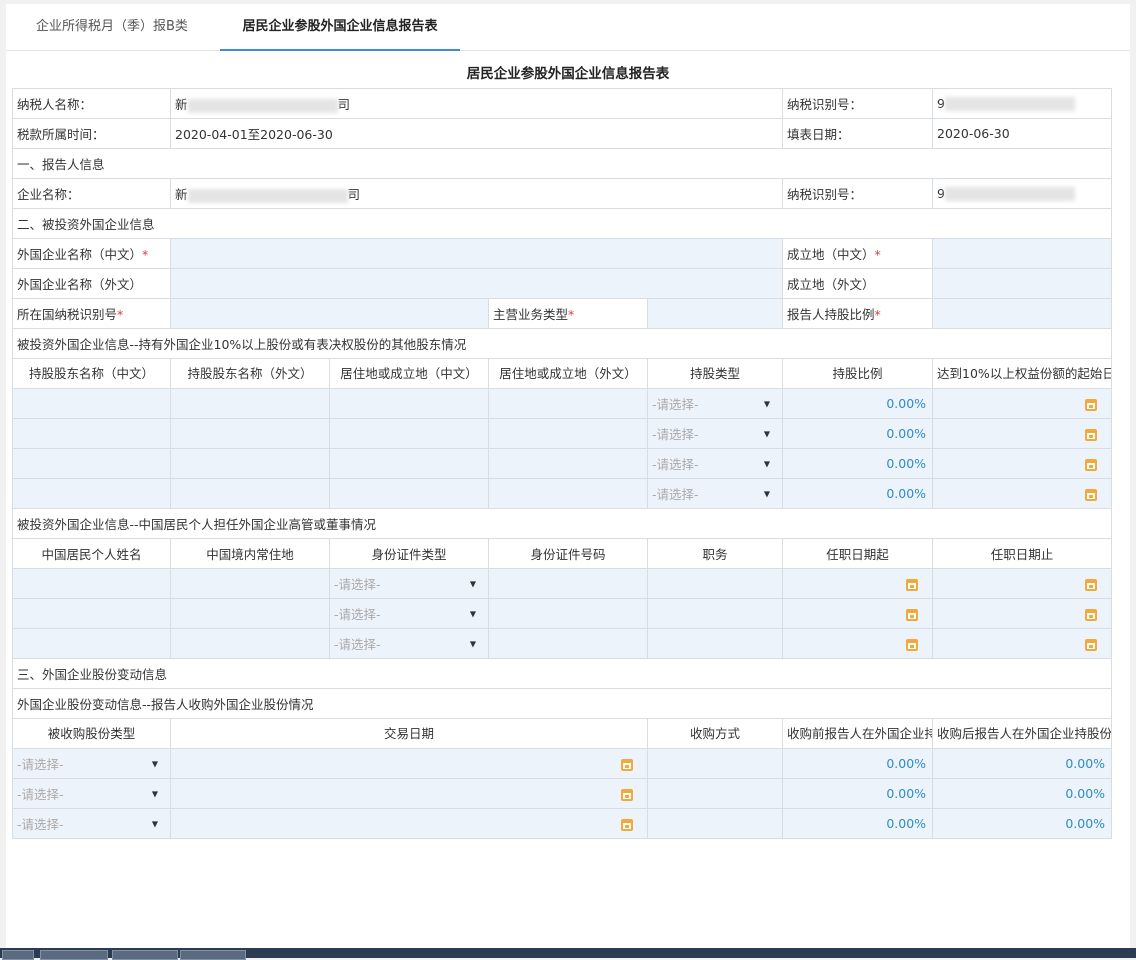 Image resolution: width=1136 pixels, height=960 pixels. I want to click on est-place-en-input, so click(1022, 283).